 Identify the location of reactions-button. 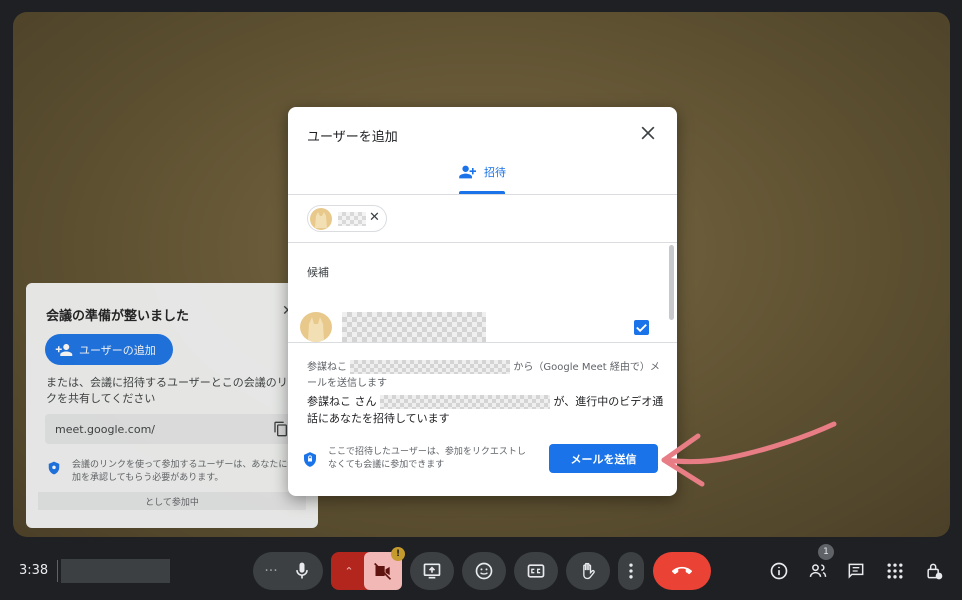
(484, 571).